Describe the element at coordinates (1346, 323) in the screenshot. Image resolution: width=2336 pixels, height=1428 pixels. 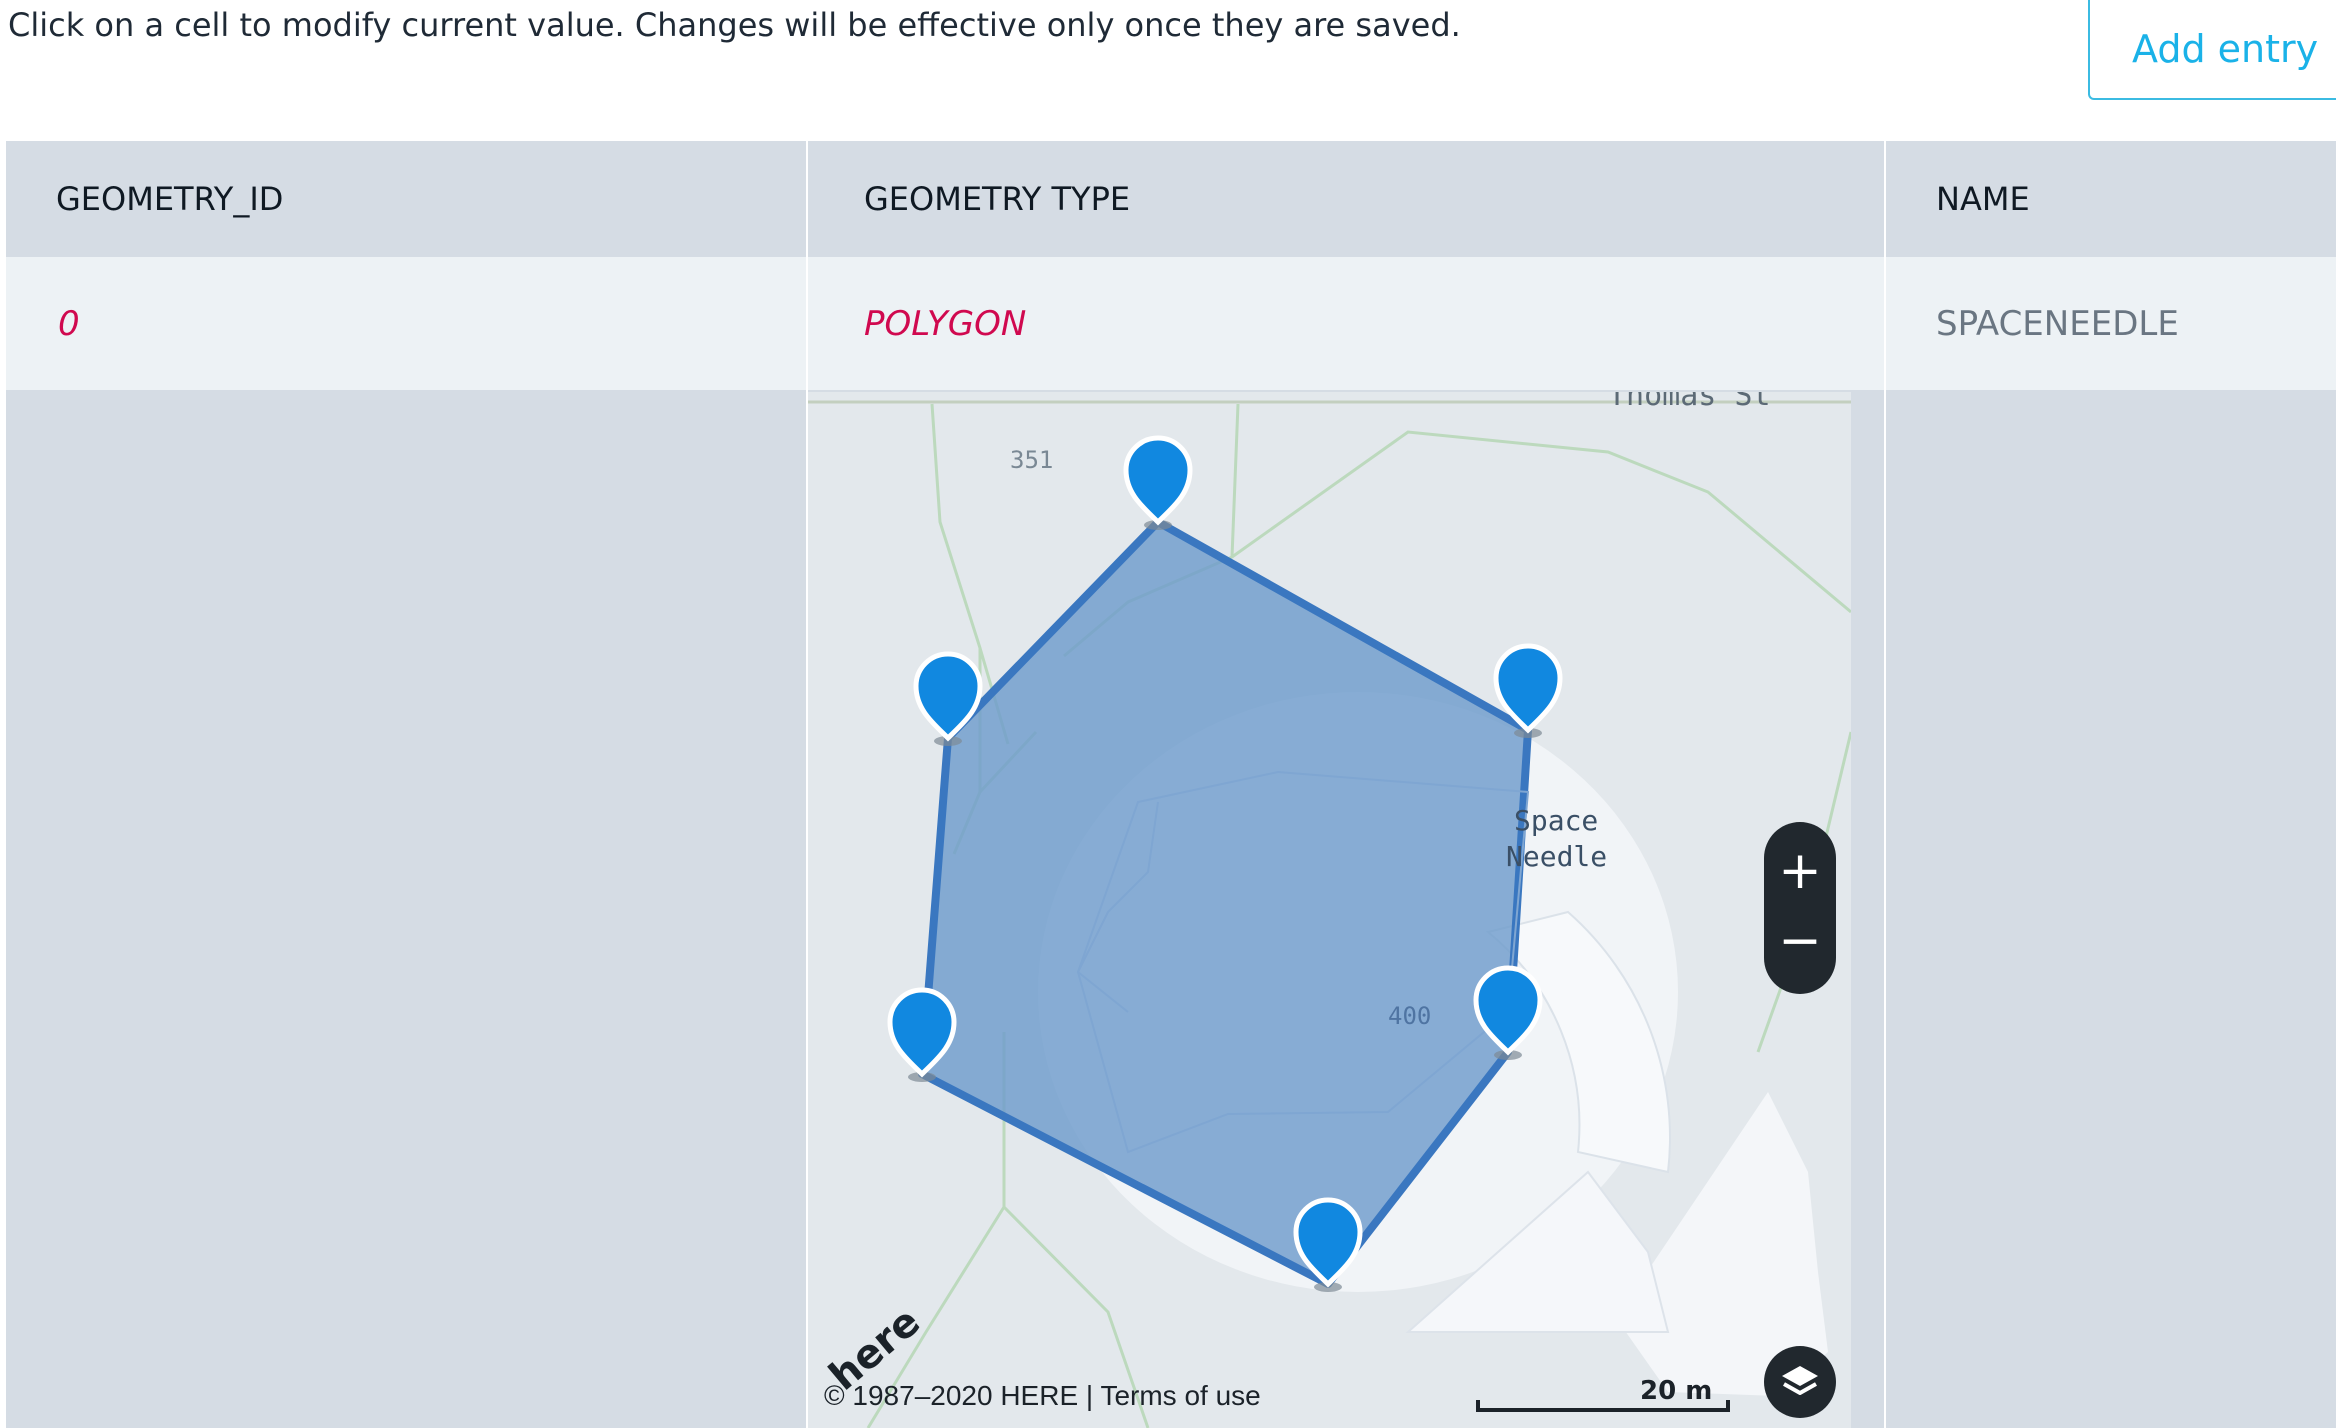
I see `cell-geometry-type: POLYGON` at that location.